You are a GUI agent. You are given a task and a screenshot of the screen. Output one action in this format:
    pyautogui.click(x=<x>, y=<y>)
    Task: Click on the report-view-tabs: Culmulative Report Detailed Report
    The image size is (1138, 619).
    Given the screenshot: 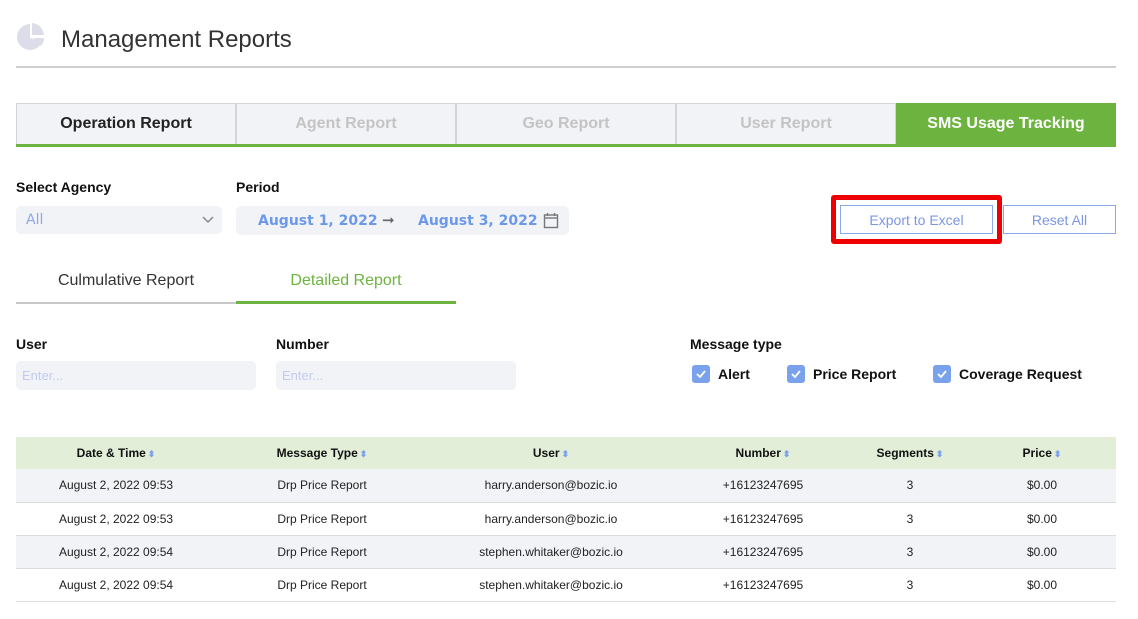 What is the action you would take?
    pyautogui.click(x=236, y=284)
    